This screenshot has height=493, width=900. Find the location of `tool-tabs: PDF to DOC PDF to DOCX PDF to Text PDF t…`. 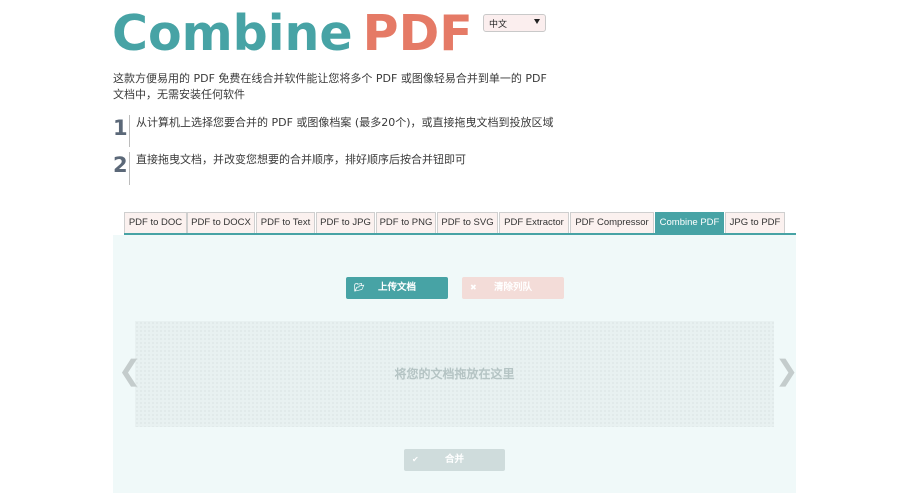

tool-tabs: PDF to DOC PDF to DOCX PDF to Text PDF t… is located at coordinates (460, 223).